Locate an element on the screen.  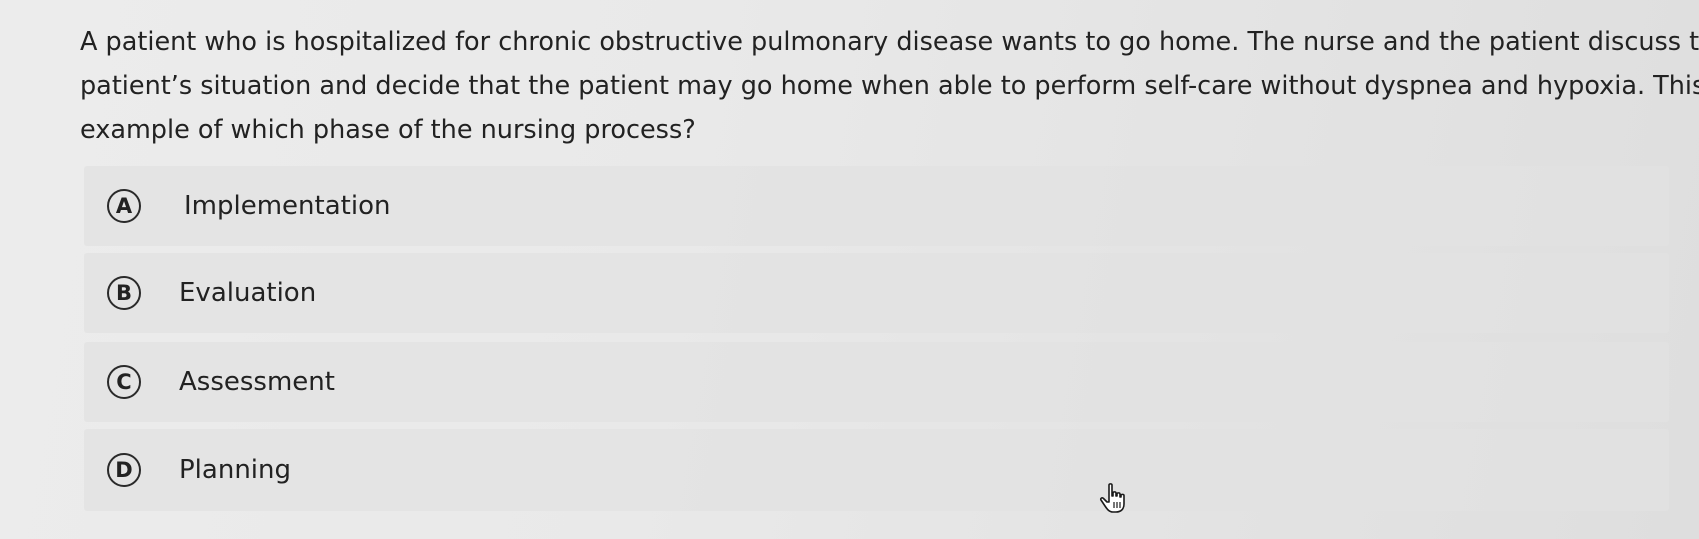
option-b: B Evaluation is located at coordinates (876, 293).